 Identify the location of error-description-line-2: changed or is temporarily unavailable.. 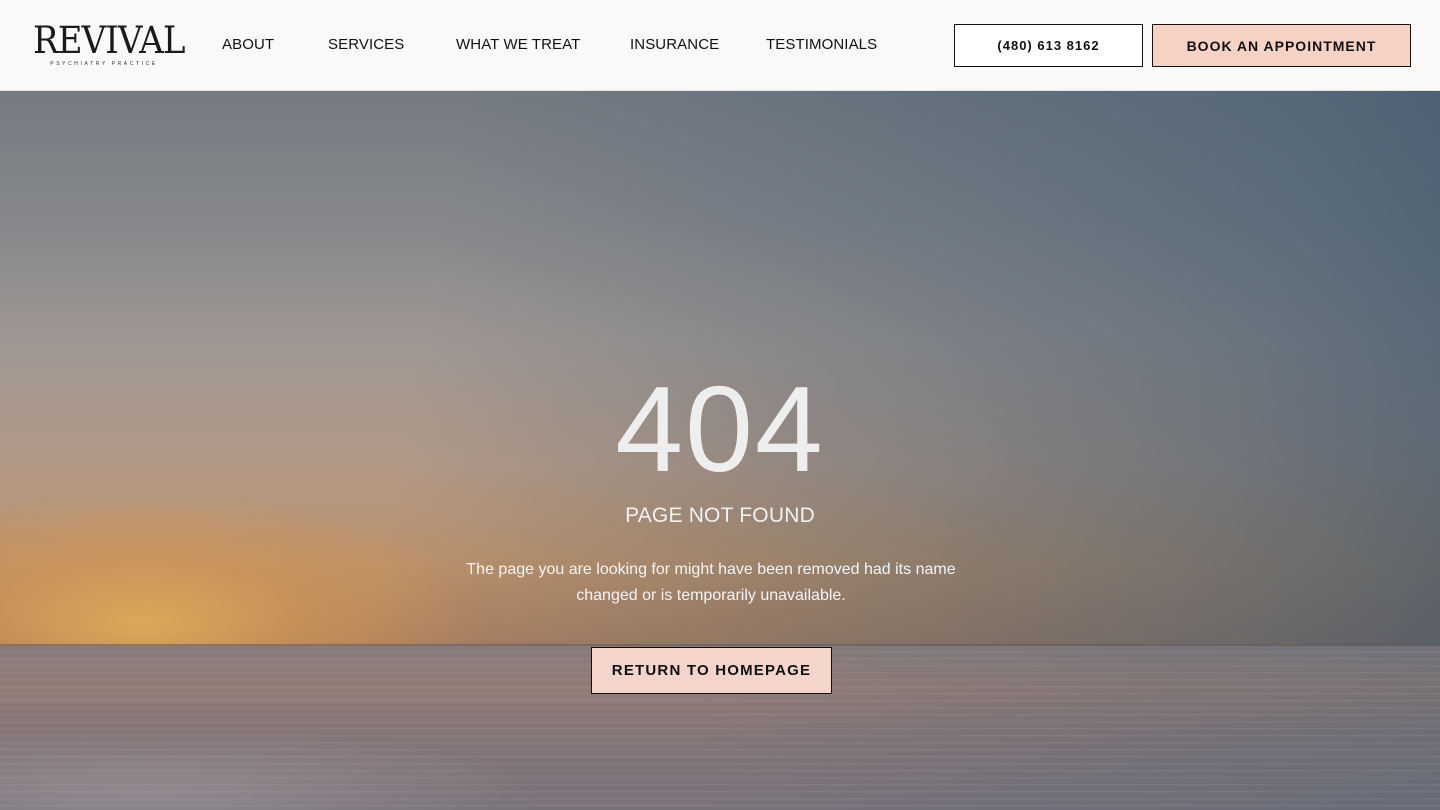
(711, 595).